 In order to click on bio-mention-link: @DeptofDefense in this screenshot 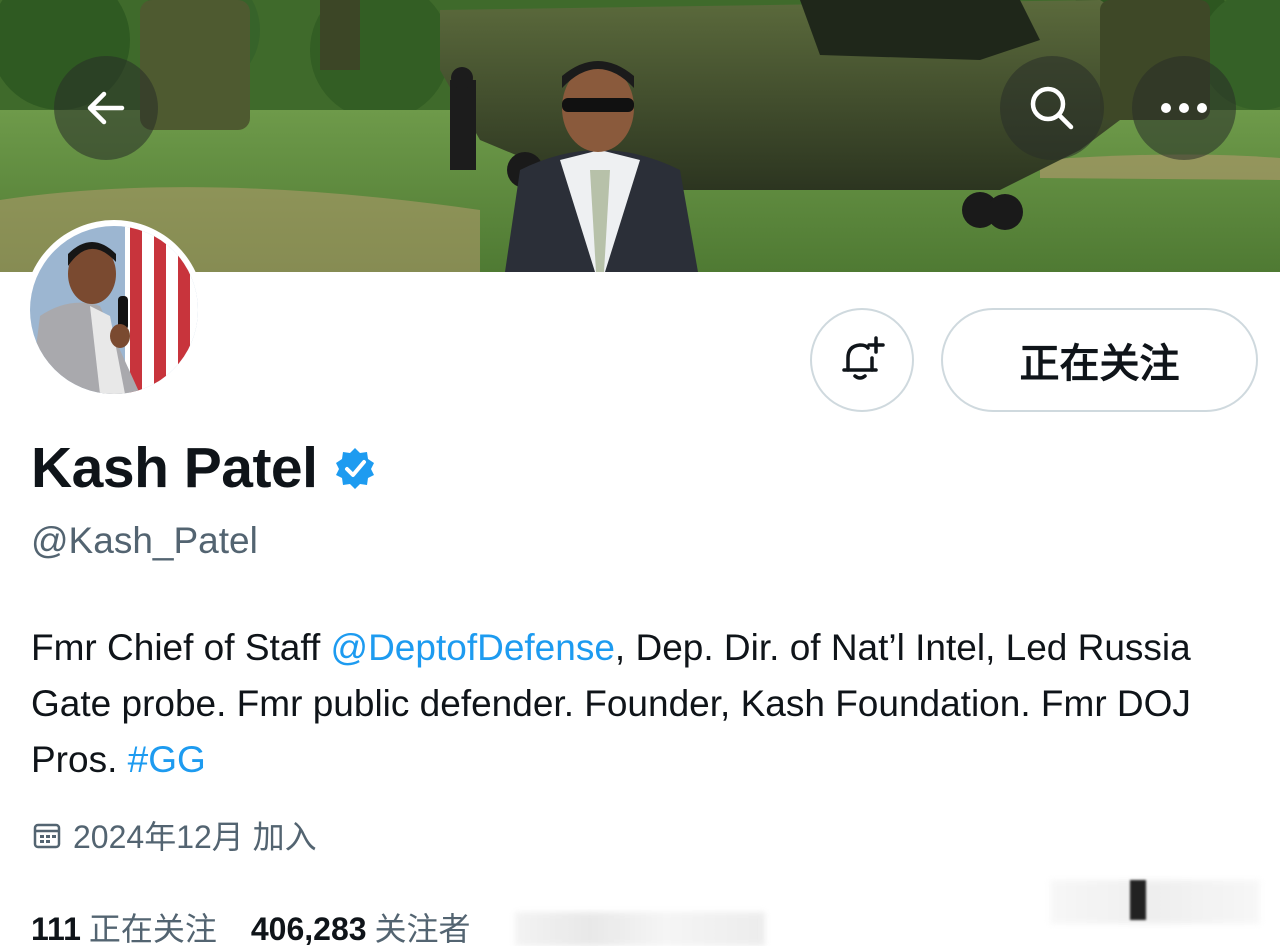, I will do `click(473, 647)`.